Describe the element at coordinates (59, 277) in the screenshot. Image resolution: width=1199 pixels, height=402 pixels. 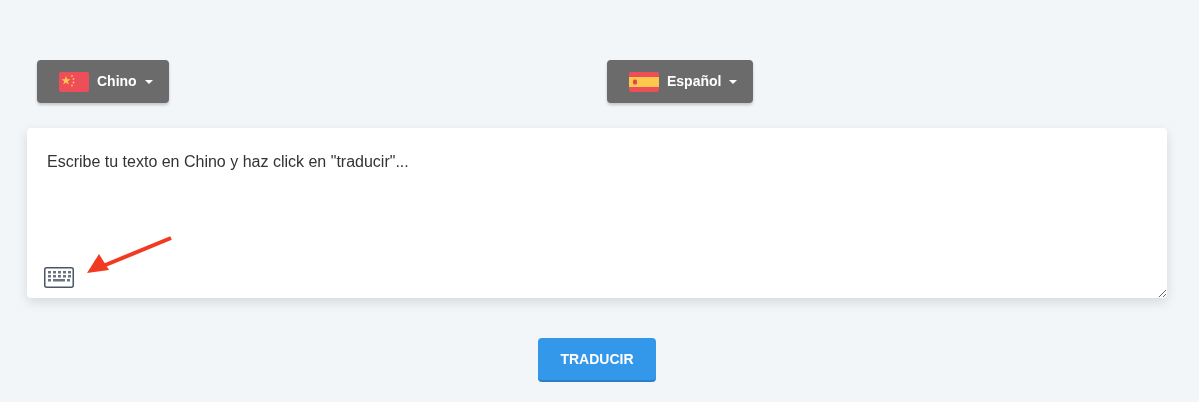
I see `keyboard-icon` at that location.